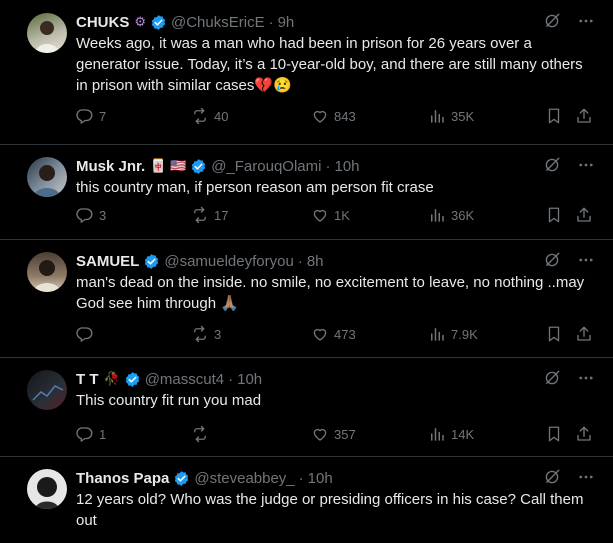  Describe the element at coordinates (315, 261) in the screenshot. I see `timestamp: 8h` at that location.